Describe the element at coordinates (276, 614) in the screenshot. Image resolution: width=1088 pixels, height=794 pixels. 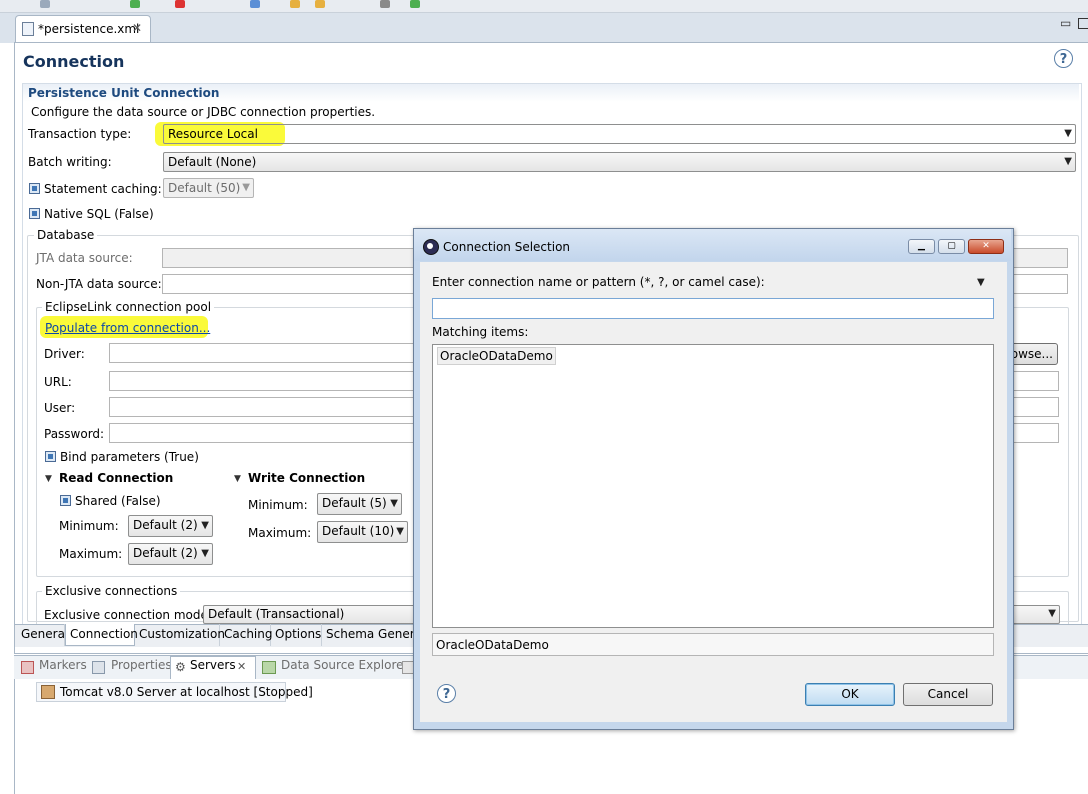
I see `exclusive-mode-value: Default (Transactional)` at that location.